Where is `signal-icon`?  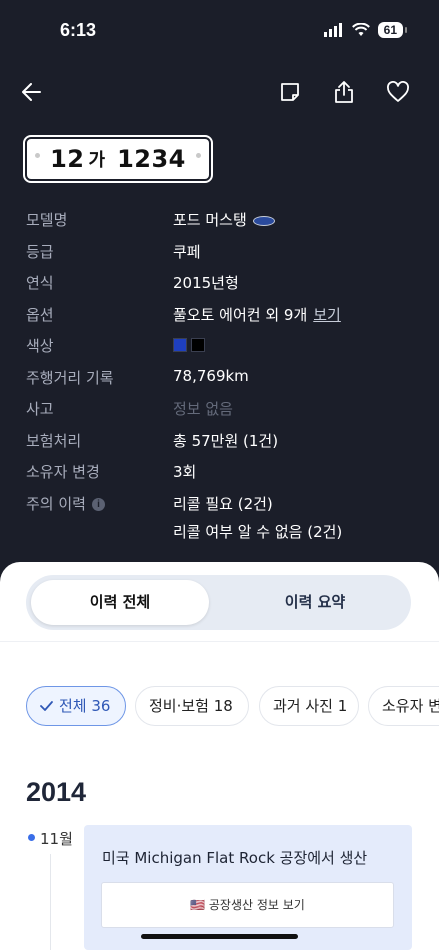
signal-icon is located at coordinates (332, 30).